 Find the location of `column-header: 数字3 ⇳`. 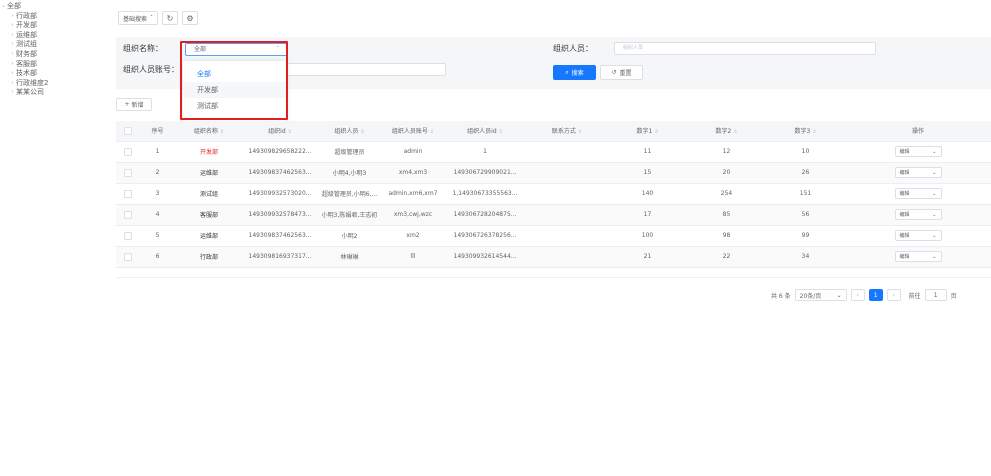

column-header: 数字3 ⇳ is located at coordinates (805, 131).